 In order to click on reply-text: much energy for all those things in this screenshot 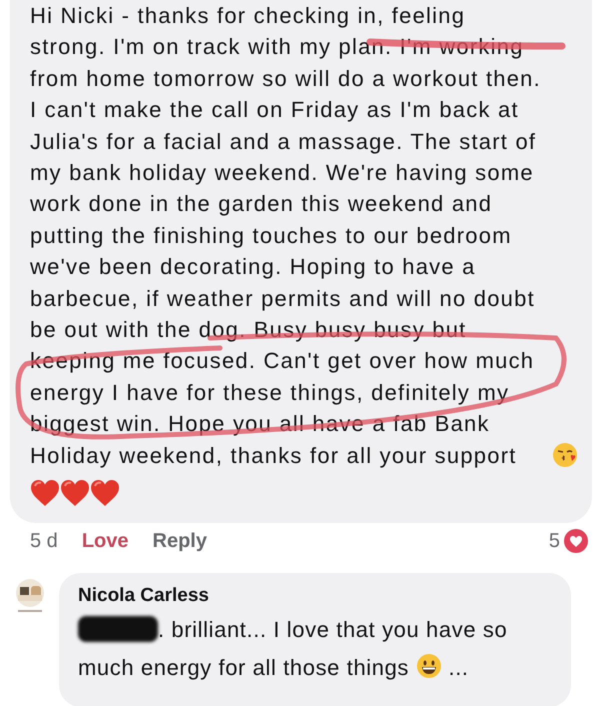, I will do `click(244, 667)`.